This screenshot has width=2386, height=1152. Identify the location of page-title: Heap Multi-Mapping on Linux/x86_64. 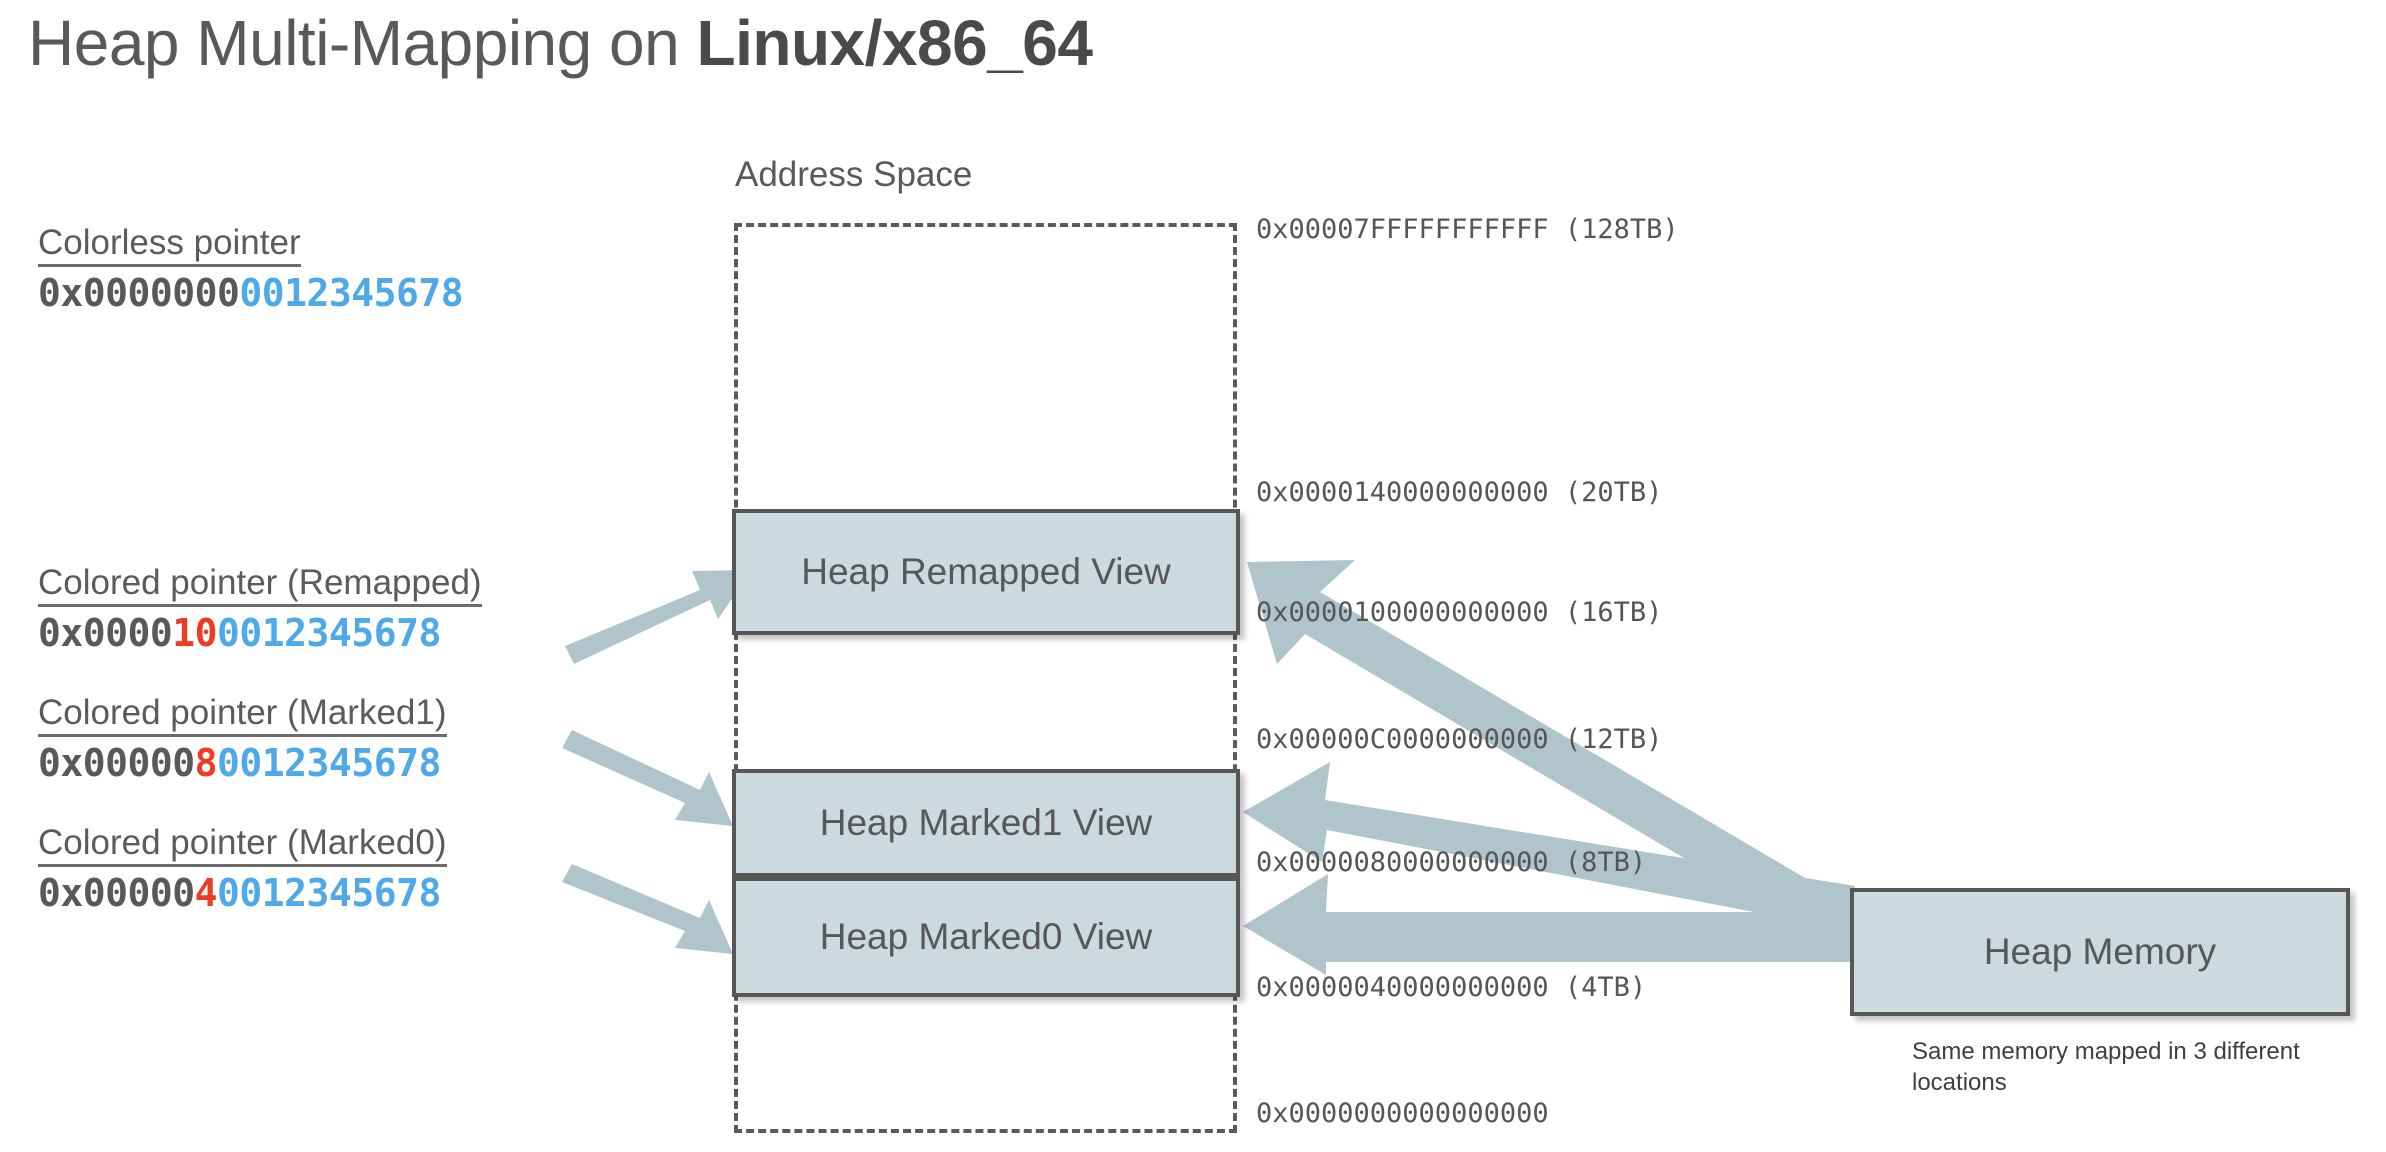
(560, 43).